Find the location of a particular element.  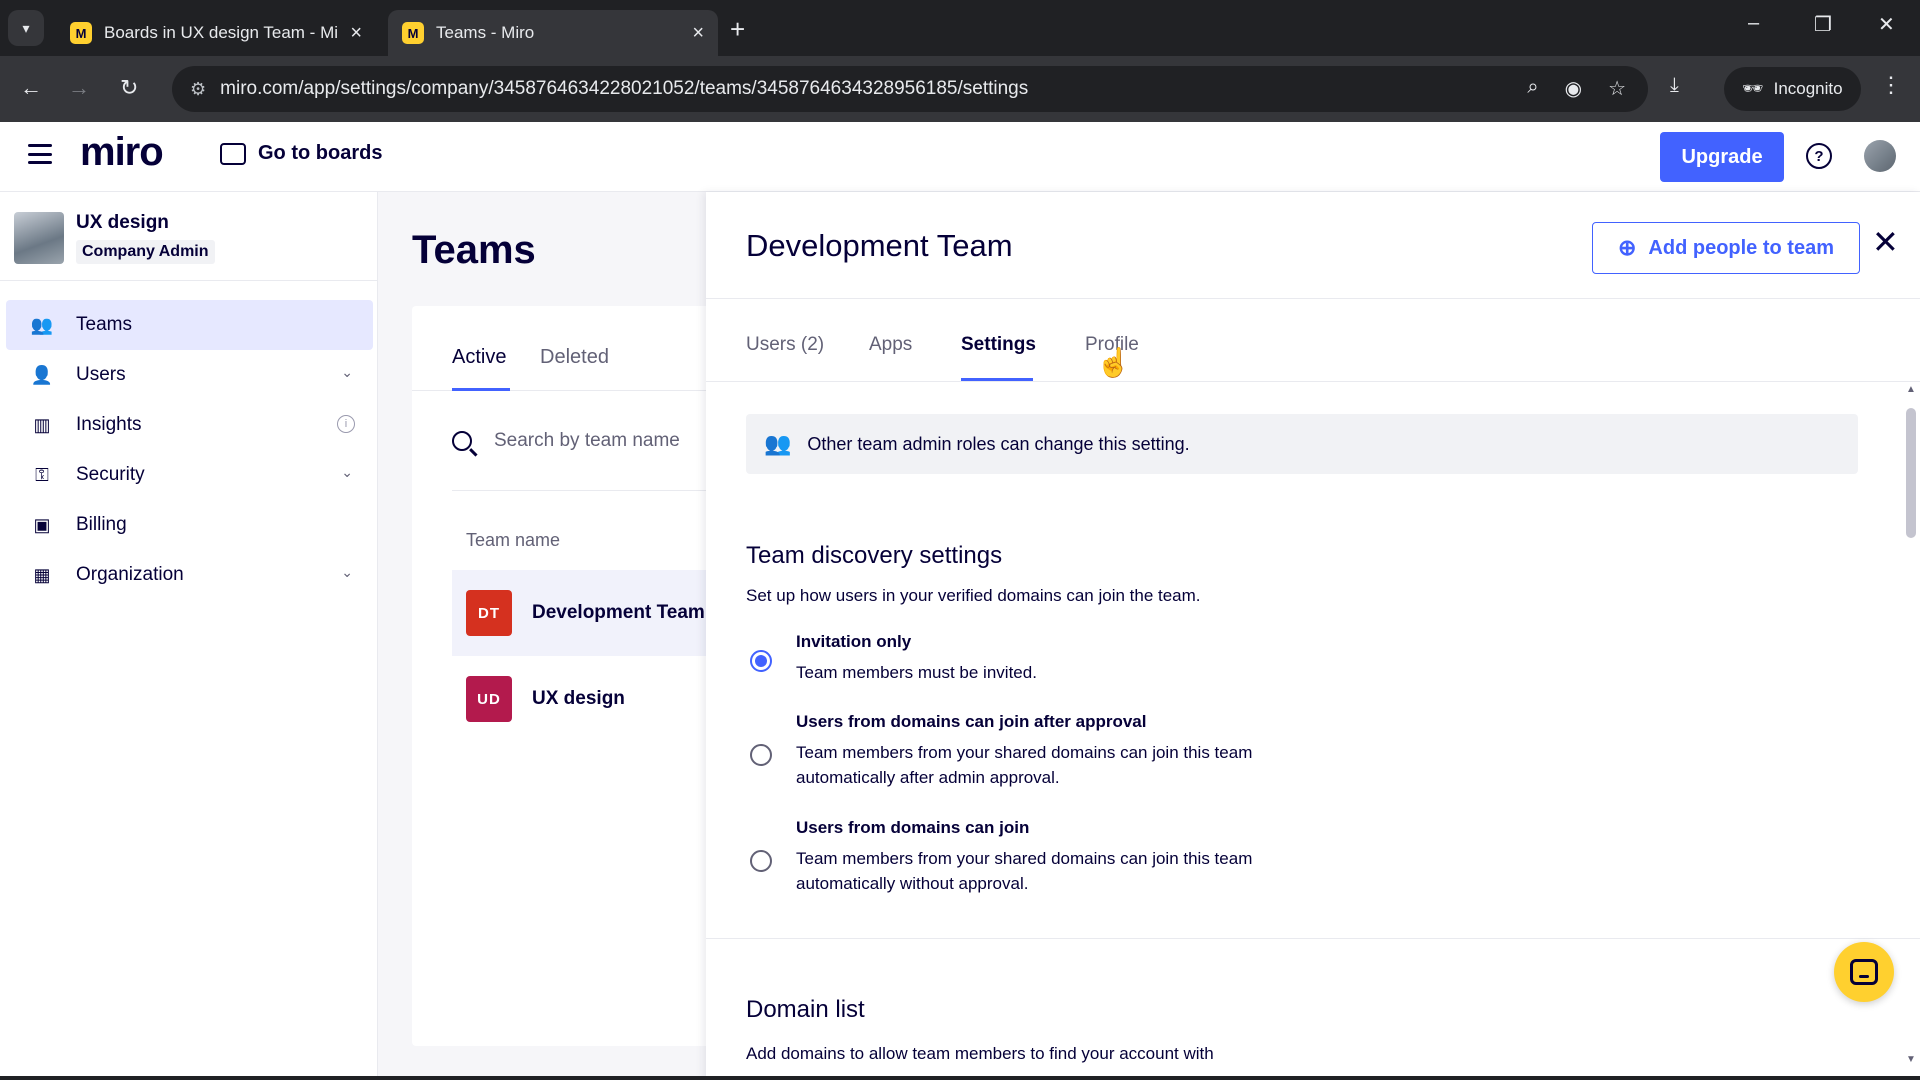

avatar is located at coordinates (1880, 156).